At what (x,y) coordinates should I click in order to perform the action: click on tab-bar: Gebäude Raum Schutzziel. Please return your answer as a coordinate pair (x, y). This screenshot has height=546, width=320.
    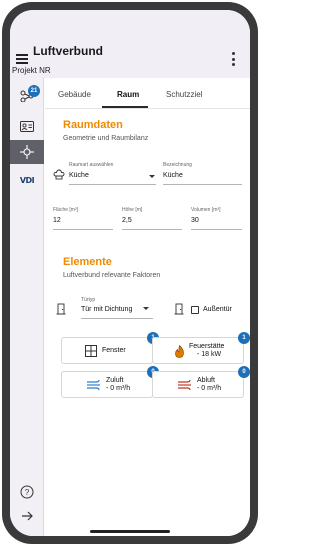
    Looking at the image, I should click on (147, 93).